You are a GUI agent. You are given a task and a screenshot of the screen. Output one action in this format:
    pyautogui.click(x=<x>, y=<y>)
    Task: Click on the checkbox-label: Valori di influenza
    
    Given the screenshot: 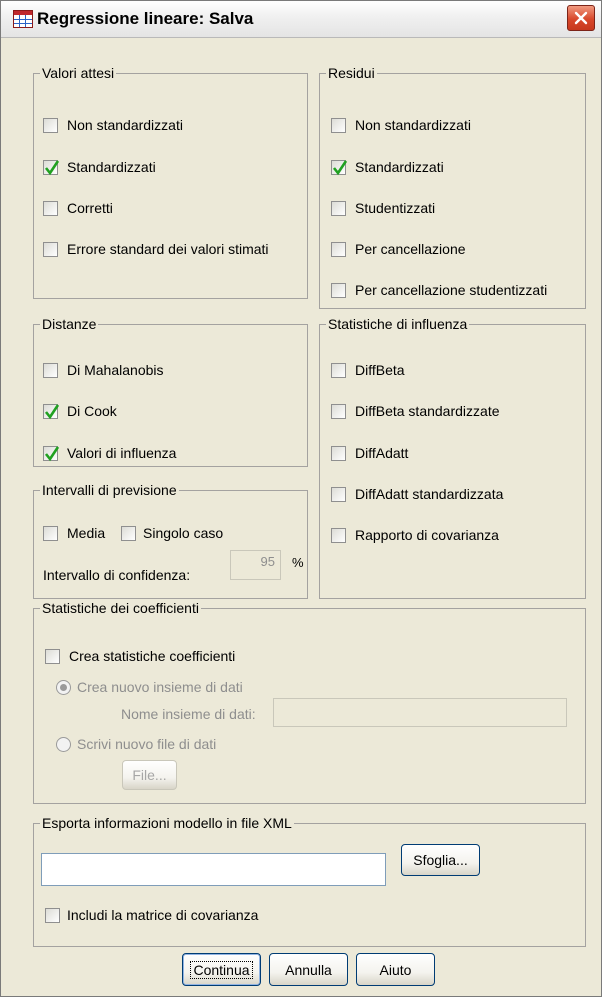 What is the action you would take?
    pyautogui.click(x=122, y=453)
    